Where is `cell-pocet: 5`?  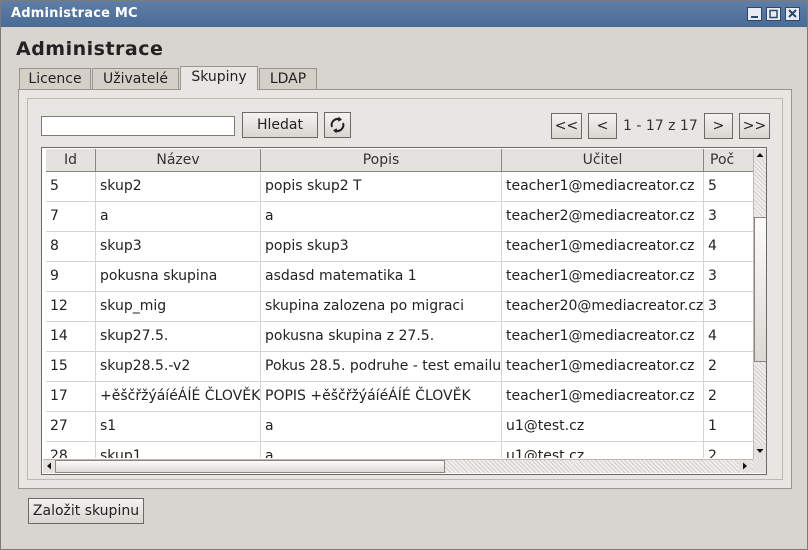 cell-pocet: 5 is located at coordinates (712, 186).